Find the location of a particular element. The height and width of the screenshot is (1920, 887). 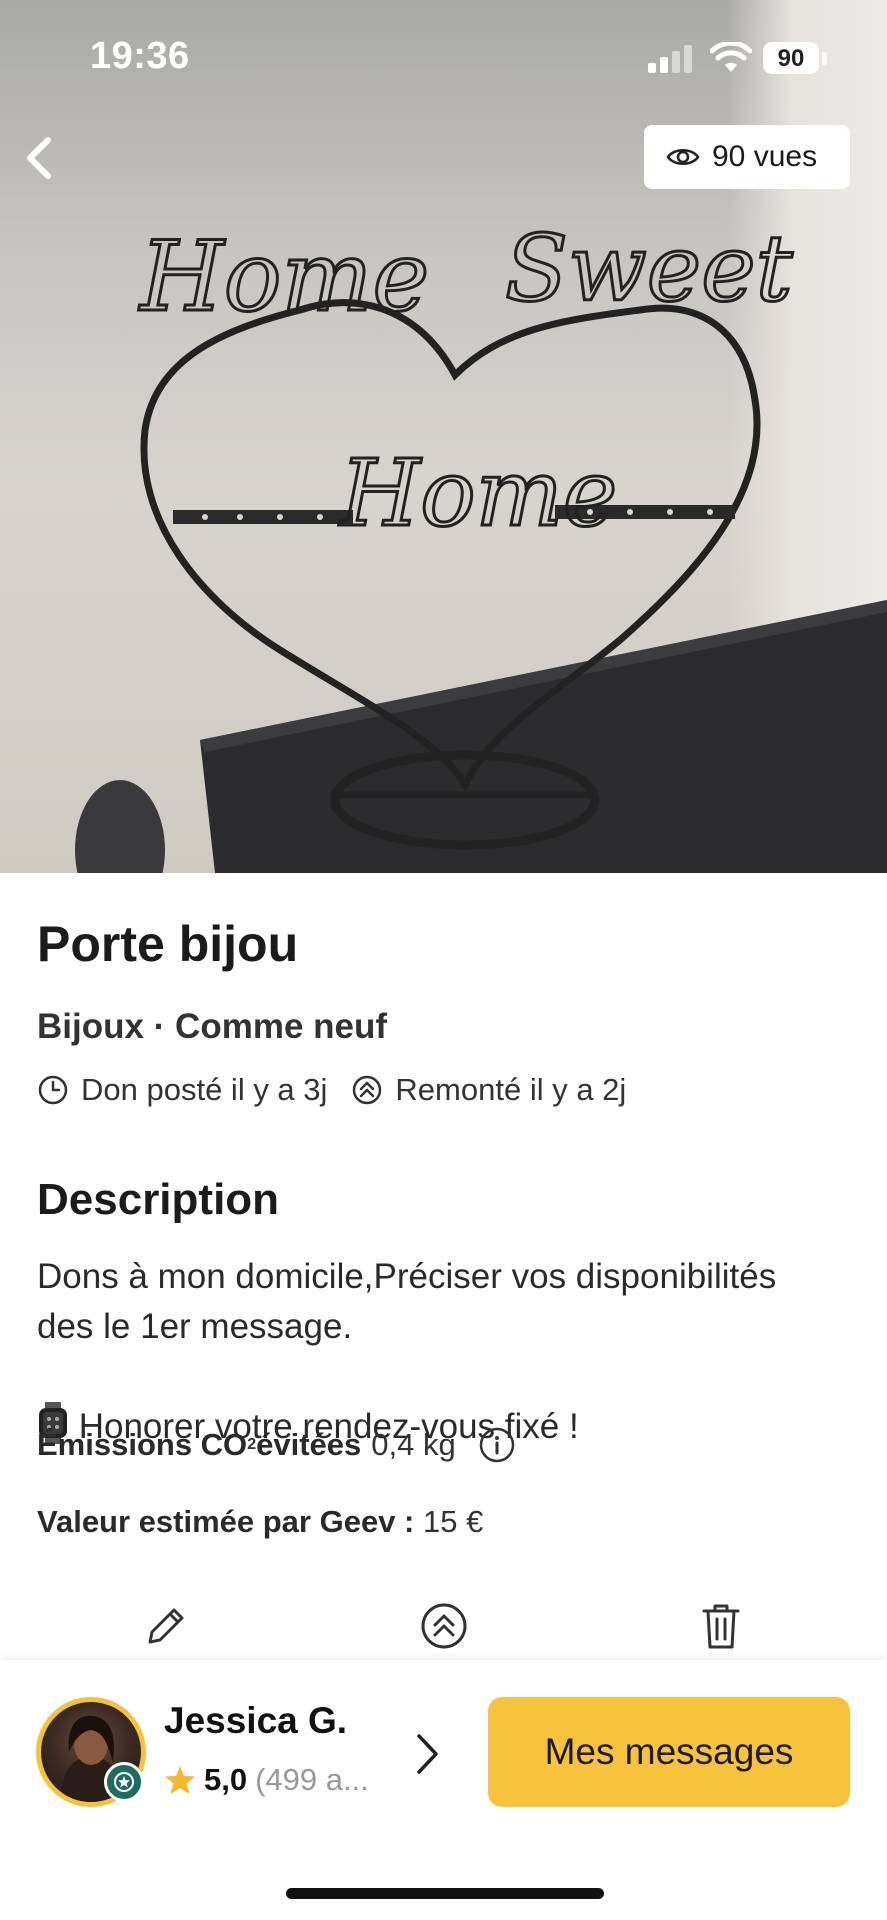

back-arrow-icon is located at coordinates (39, 158).